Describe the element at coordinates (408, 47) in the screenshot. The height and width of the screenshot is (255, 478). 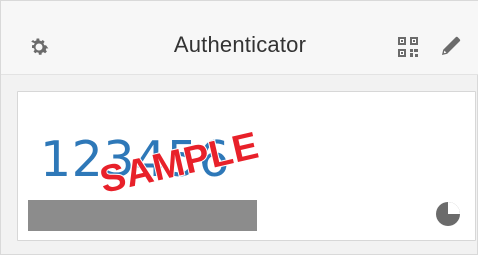
I see `qr-code-icon` at that location.